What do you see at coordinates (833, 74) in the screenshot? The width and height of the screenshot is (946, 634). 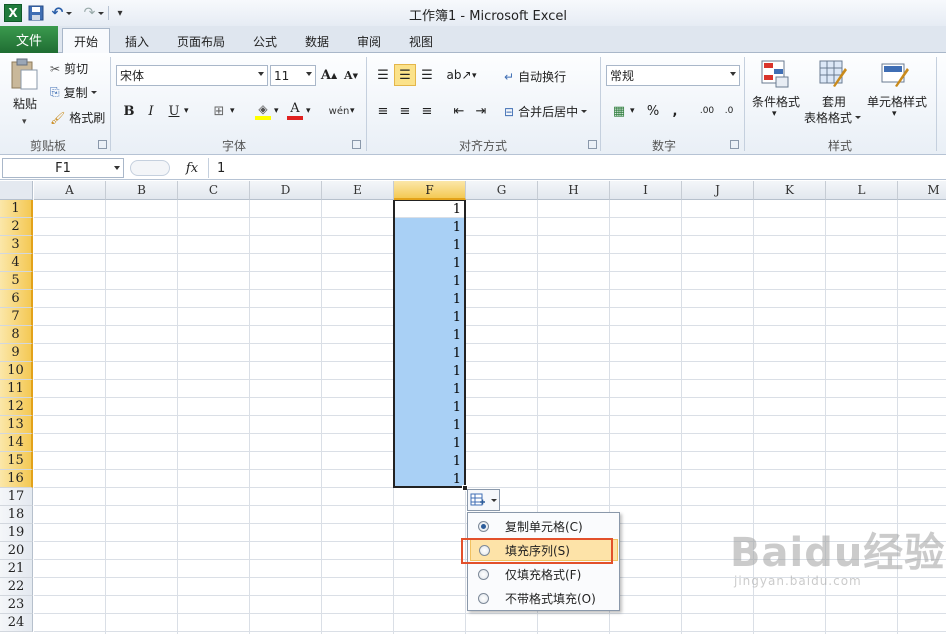 I see `format-as-table-icon` at bounding box center [833, 74].